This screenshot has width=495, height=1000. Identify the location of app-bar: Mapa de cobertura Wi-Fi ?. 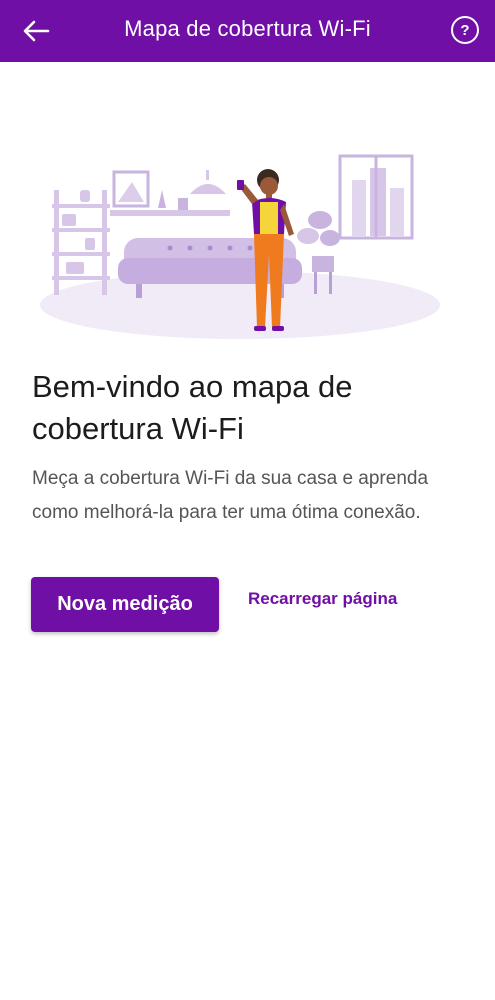
(247, 31).